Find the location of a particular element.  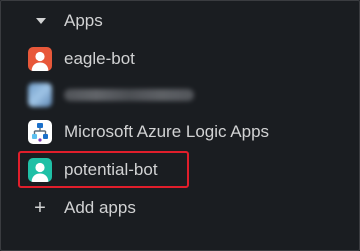

azure-logic-apps-icon is located at coordinates (40, 132).